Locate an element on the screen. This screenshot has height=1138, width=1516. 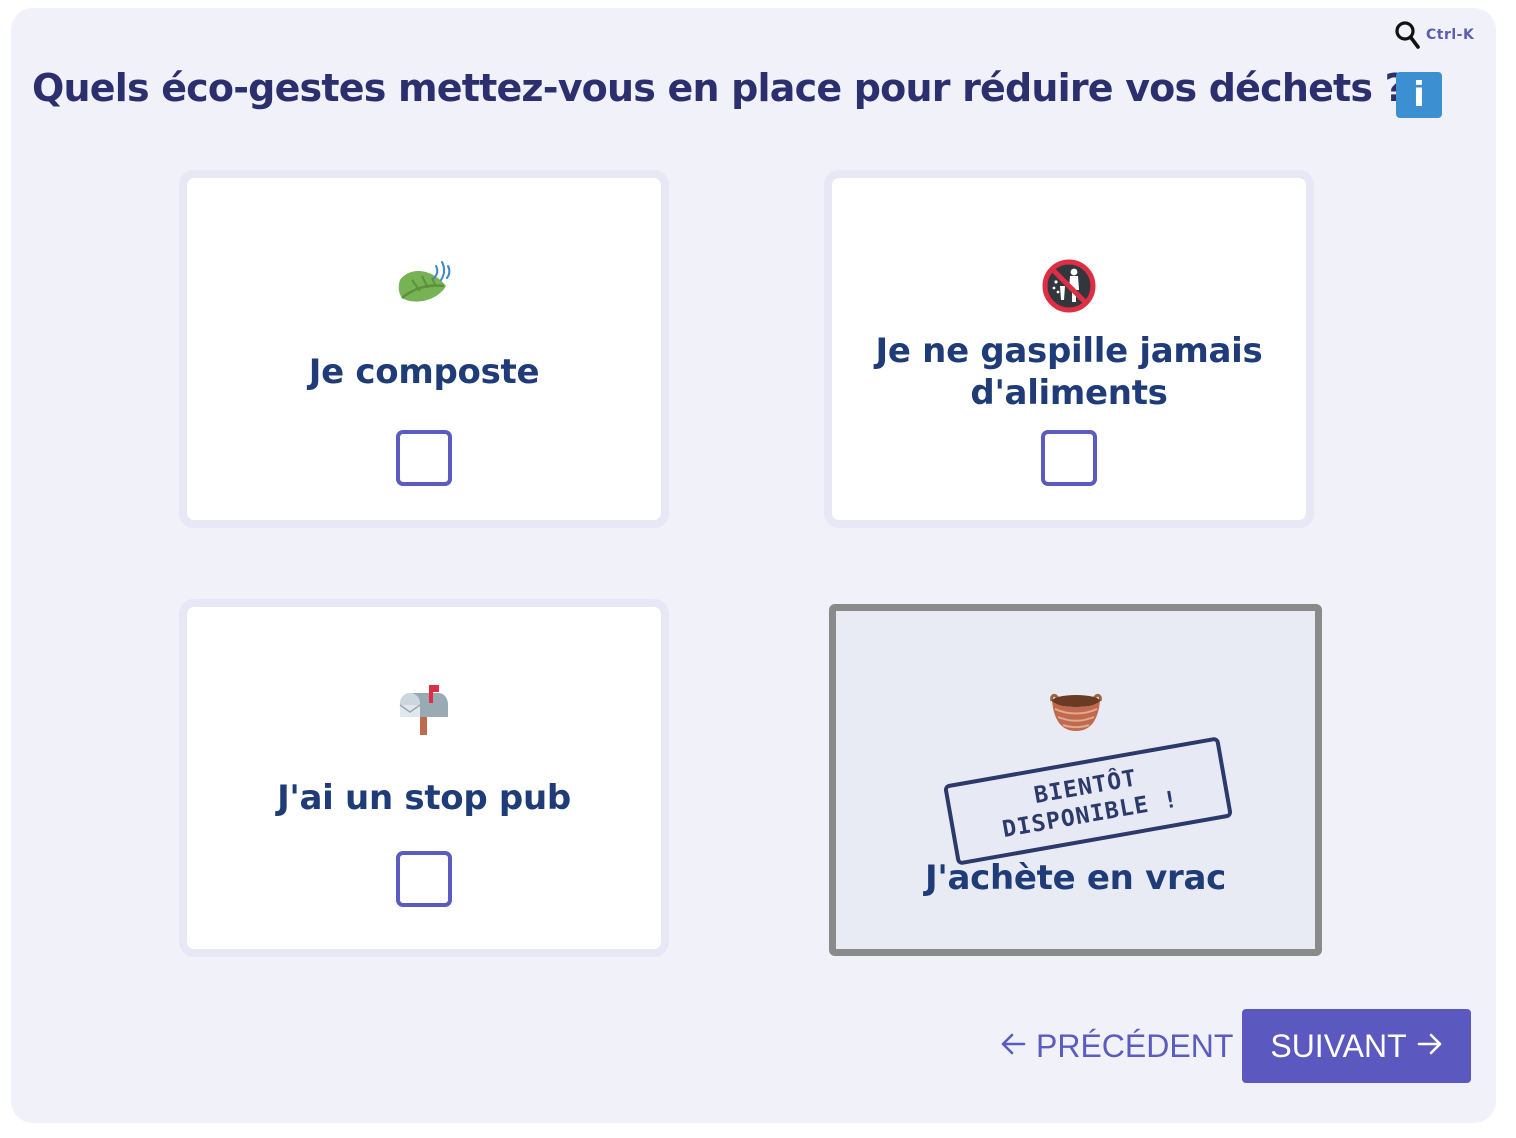
search-icon is located at coordinates (1407, 35).